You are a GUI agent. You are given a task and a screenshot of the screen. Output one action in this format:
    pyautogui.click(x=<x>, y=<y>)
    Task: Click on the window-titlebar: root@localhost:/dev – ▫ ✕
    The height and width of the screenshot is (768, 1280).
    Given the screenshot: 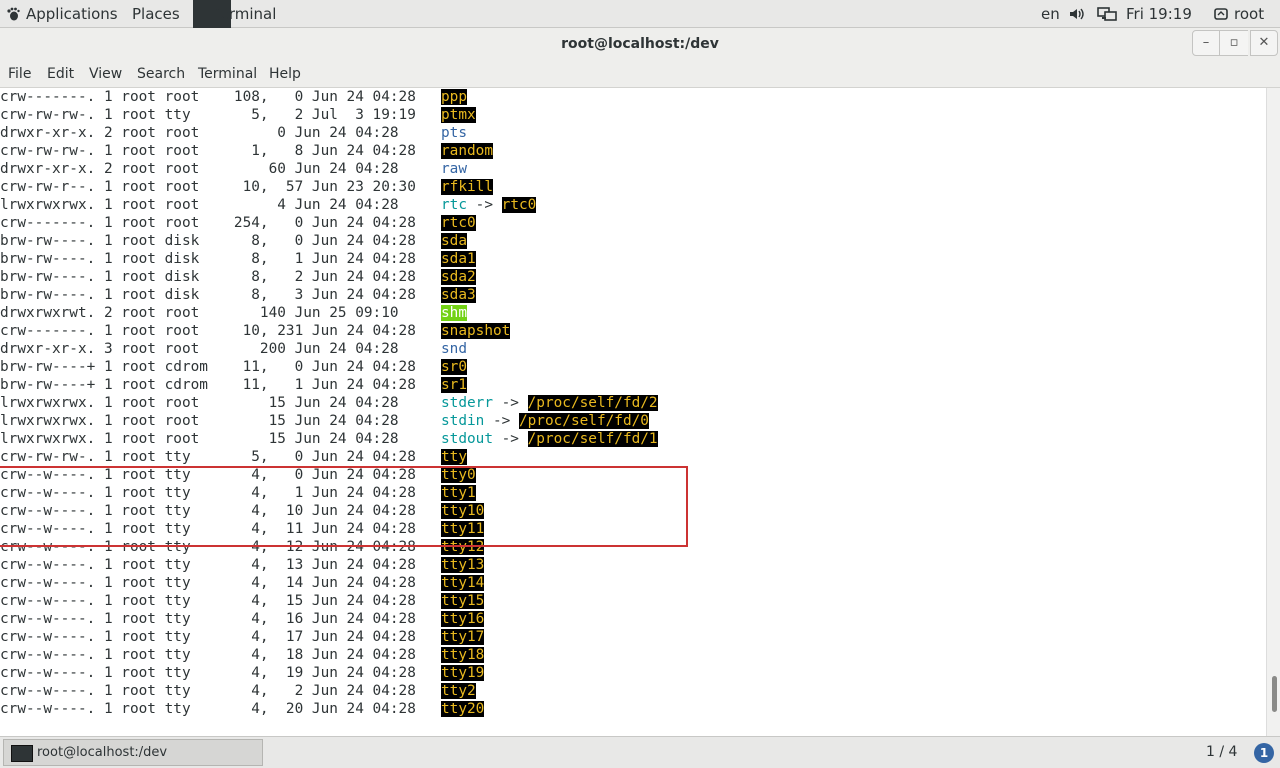 What is the action you would take?
    pyautogui.click(x=640, y=46)
    